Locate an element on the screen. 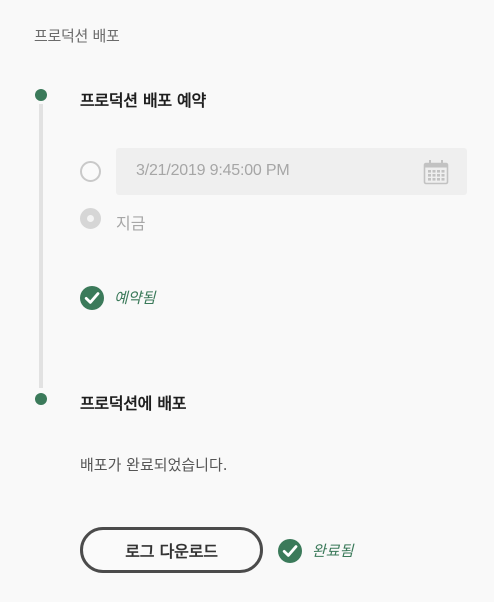 The height and width of the screenshot is (602, 494). deploy-complete-message: 배포가 완료되었습니다. is located at coordinates (154, 465).